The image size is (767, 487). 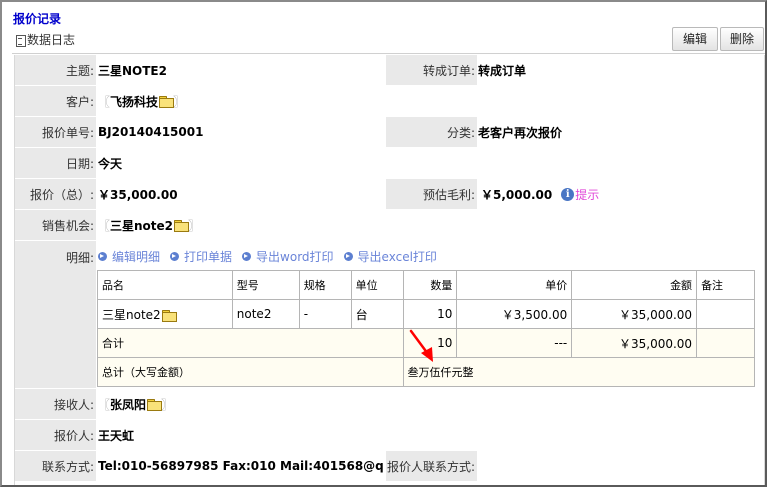 What do you see at coordinates (431, 132) in the screenshot?
I see `category-label: 分类:` at bounding box center [431, 132].